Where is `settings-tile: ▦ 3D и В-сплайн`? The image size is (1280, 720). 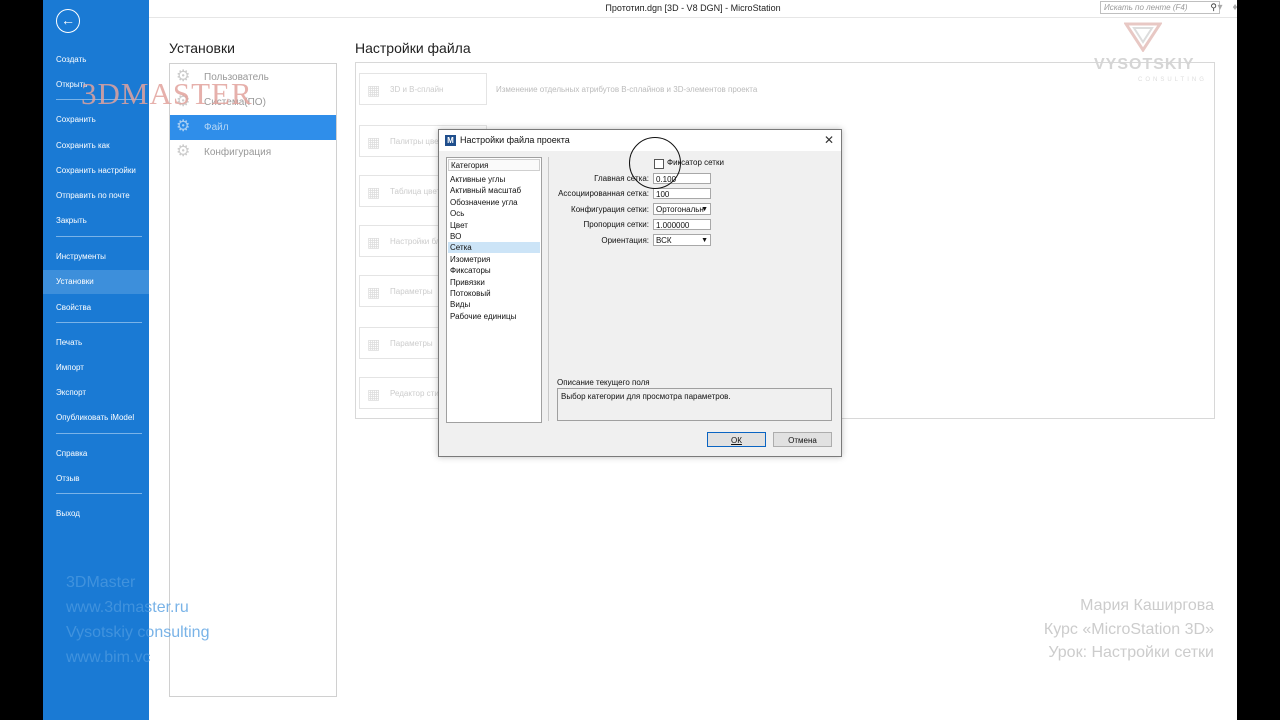
settings-tile: ▦ 3D и В-сплайн is located at coordinates (423, 89).